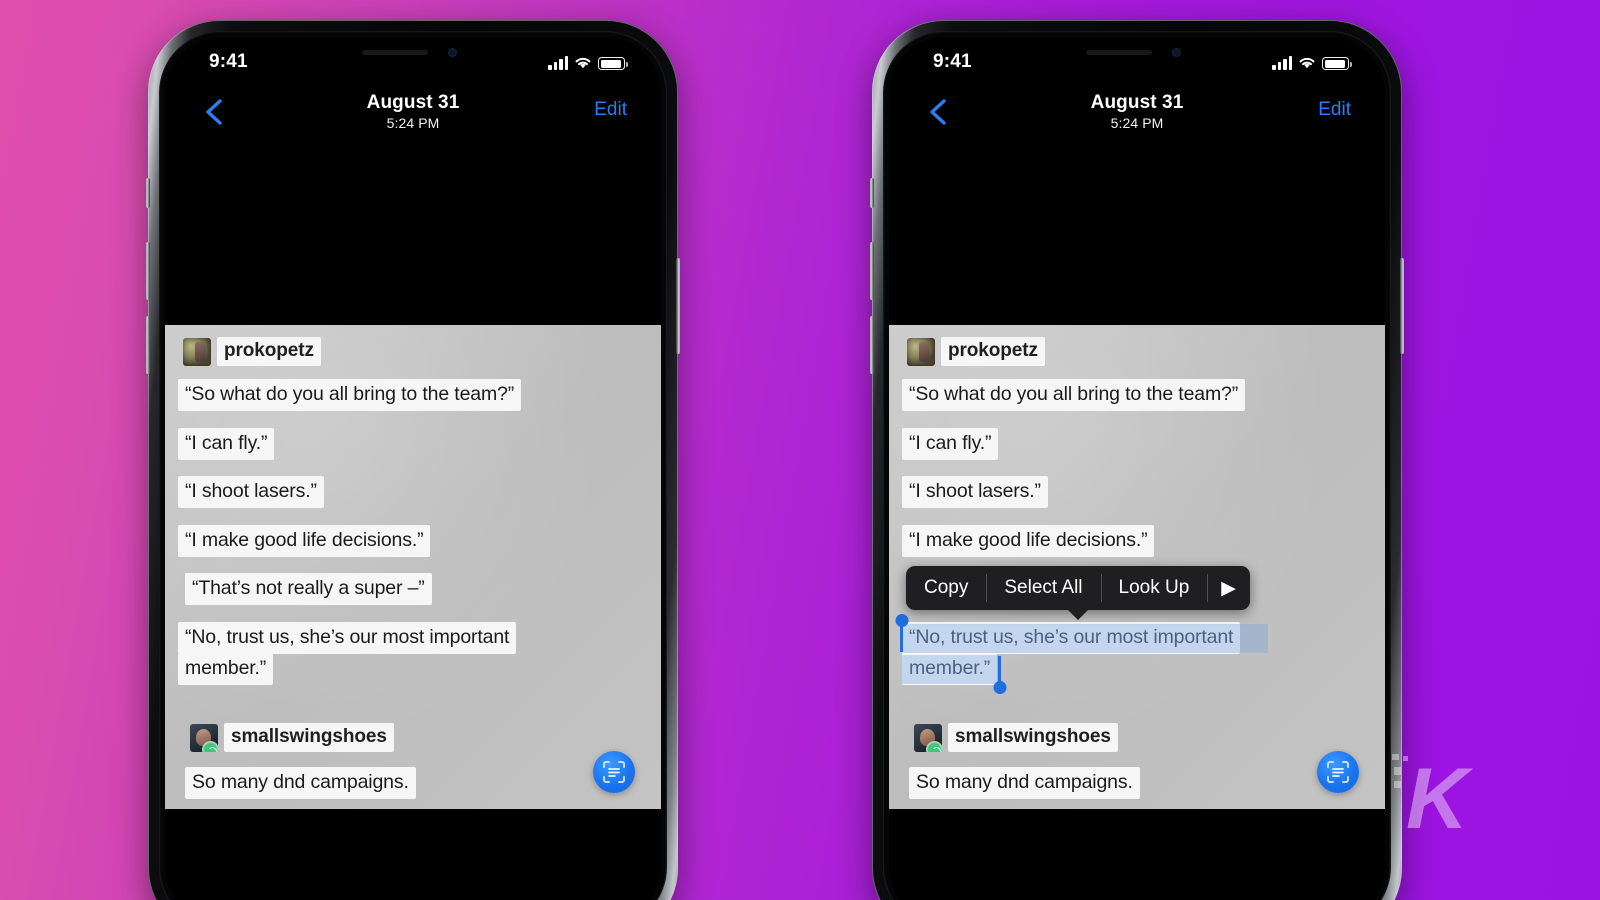 Image resolution: width=1600 pixels, height=900 pixels. Describe the element at coordinates (1043, 588) in the screenshot. I see `context-menu-item-select-all: Select All` at that location.